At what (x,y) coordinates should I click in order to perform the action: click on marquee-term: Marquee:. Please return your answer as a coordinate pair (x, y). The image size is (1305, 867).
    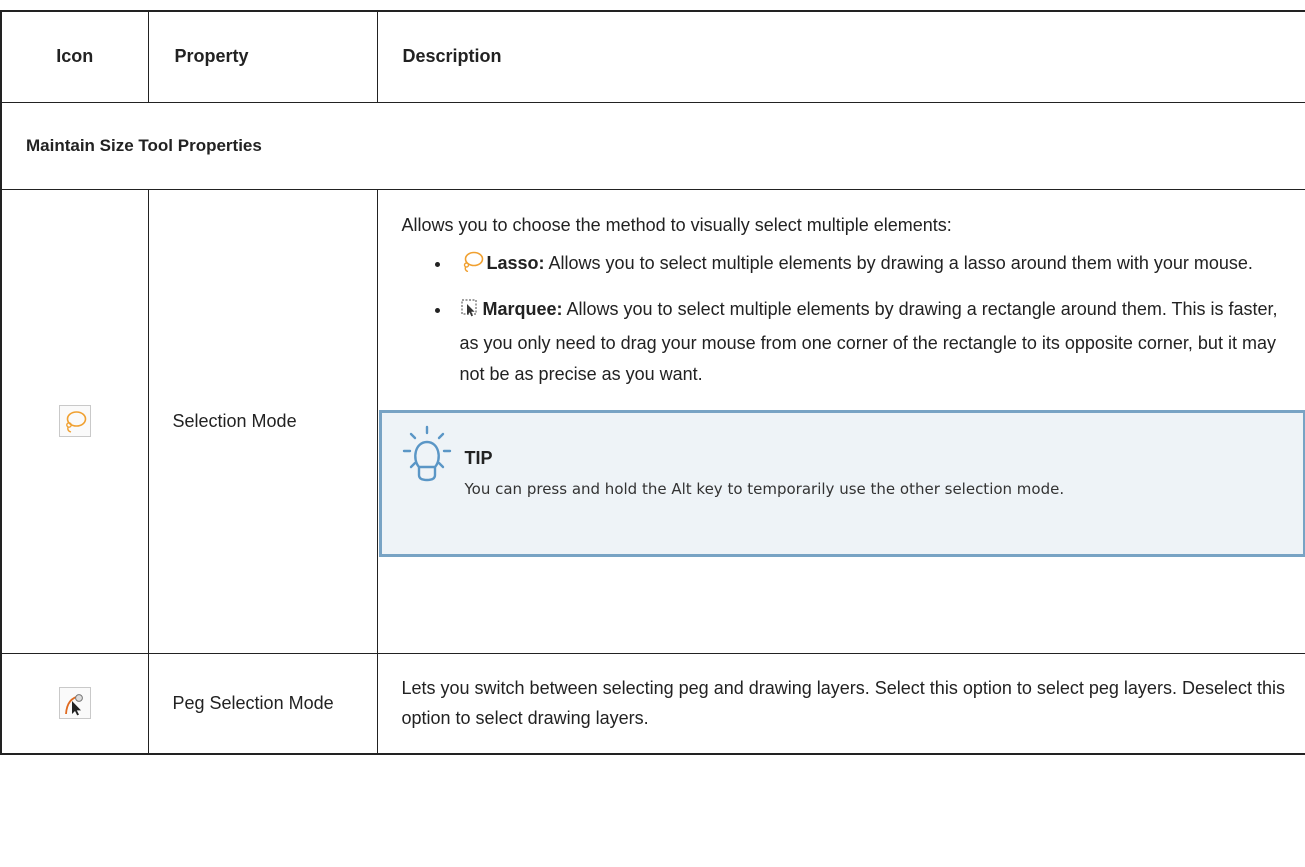
    Looking at the image, I should click on (522, 308).